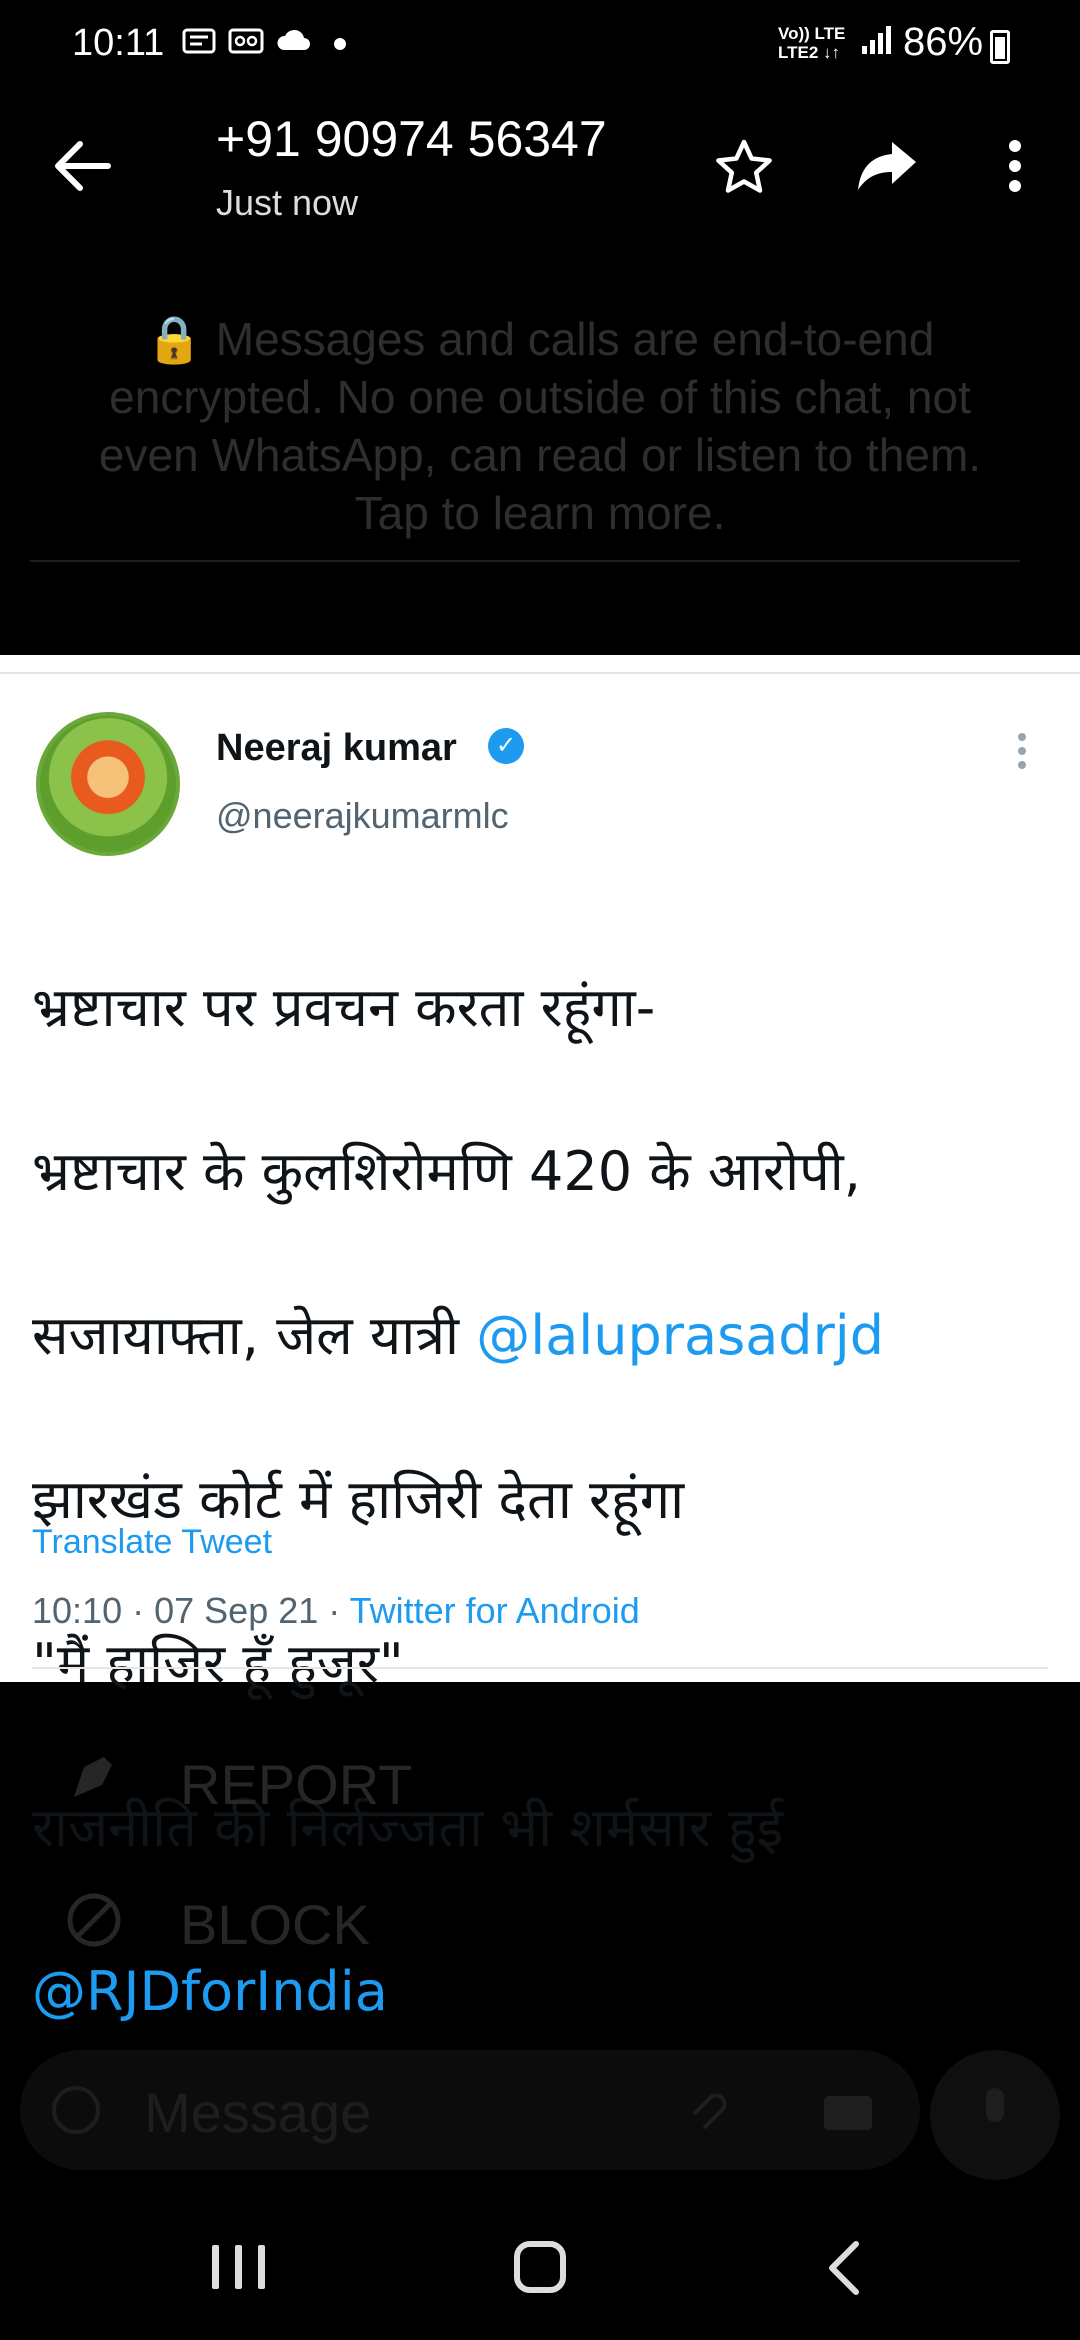  Describe the element at coordinates (844, 2270) in the screenshot. I see `back-nav-icon` at that location.